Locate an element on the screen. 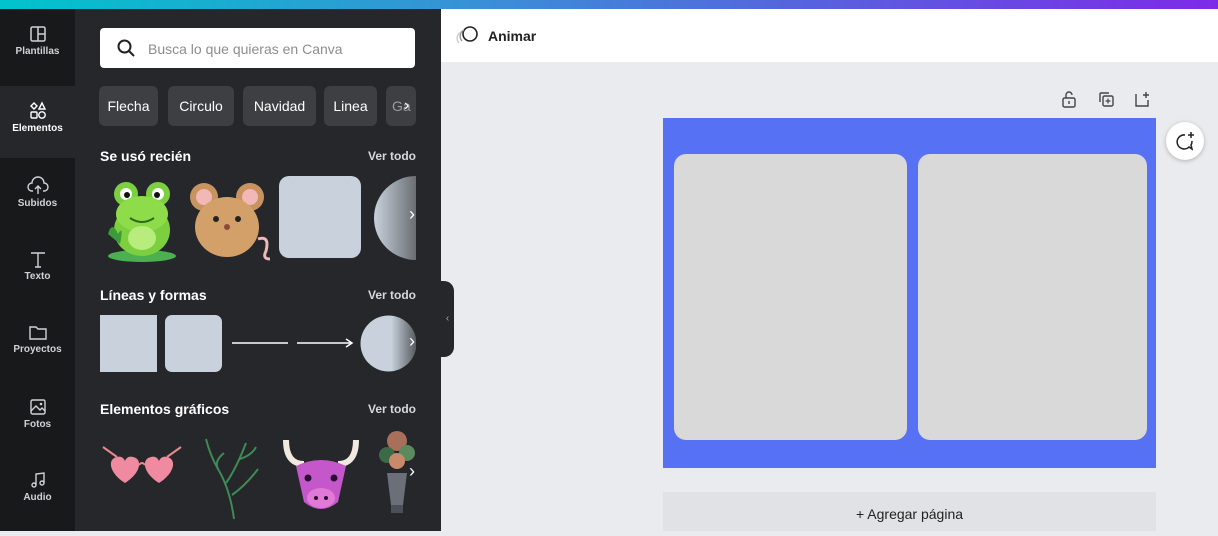  sidebar-item-label: Texto is located at coordinates (37, 276).